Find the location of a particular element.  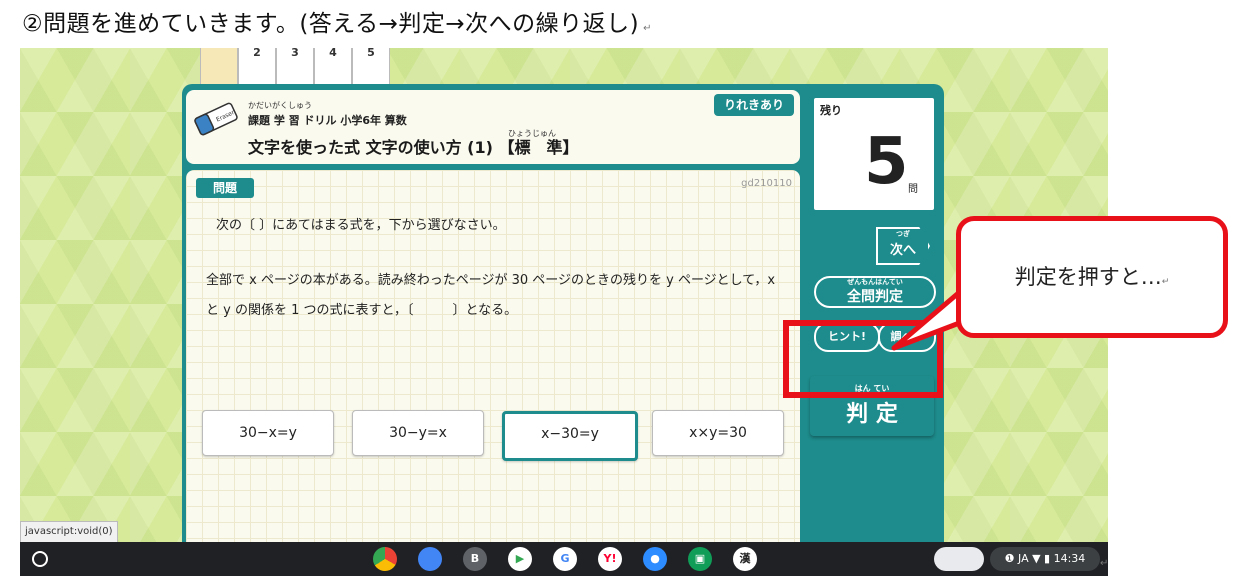

next-button: つぎ 次へ is located at coordinates (903, 246).